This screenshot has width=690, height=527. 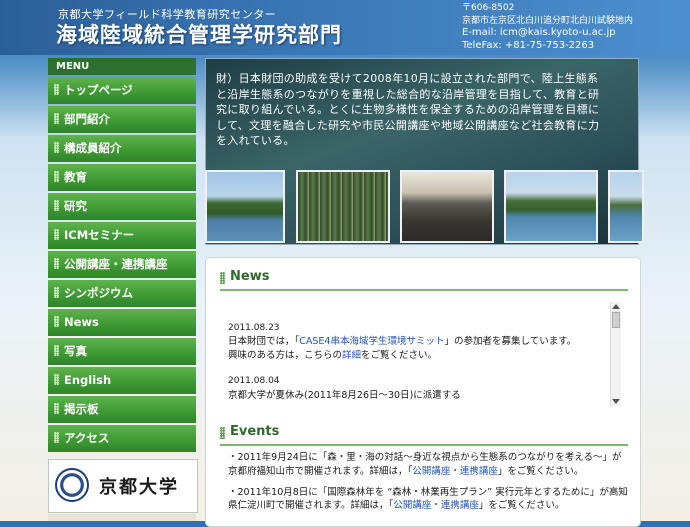 I want to click on sidebar-item-top: トップページ, so click(x=122, y=90).